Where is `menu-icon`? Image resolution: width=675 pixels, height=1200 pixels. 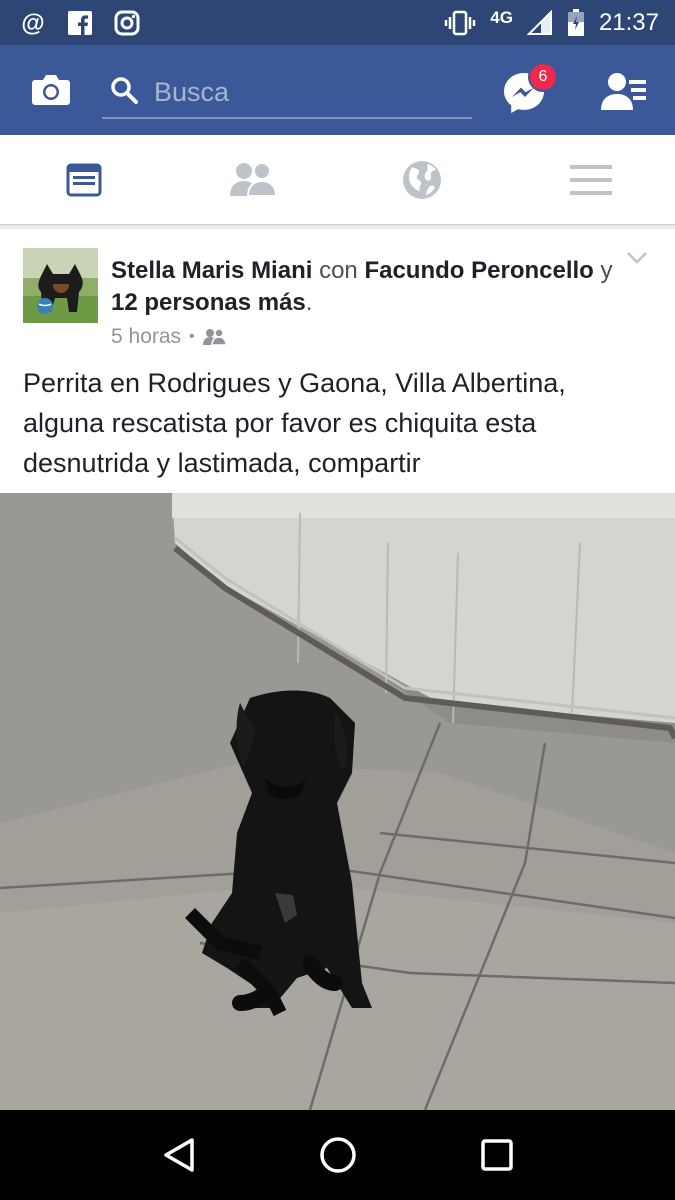
menu-icon is located at coordinates (590, 179).